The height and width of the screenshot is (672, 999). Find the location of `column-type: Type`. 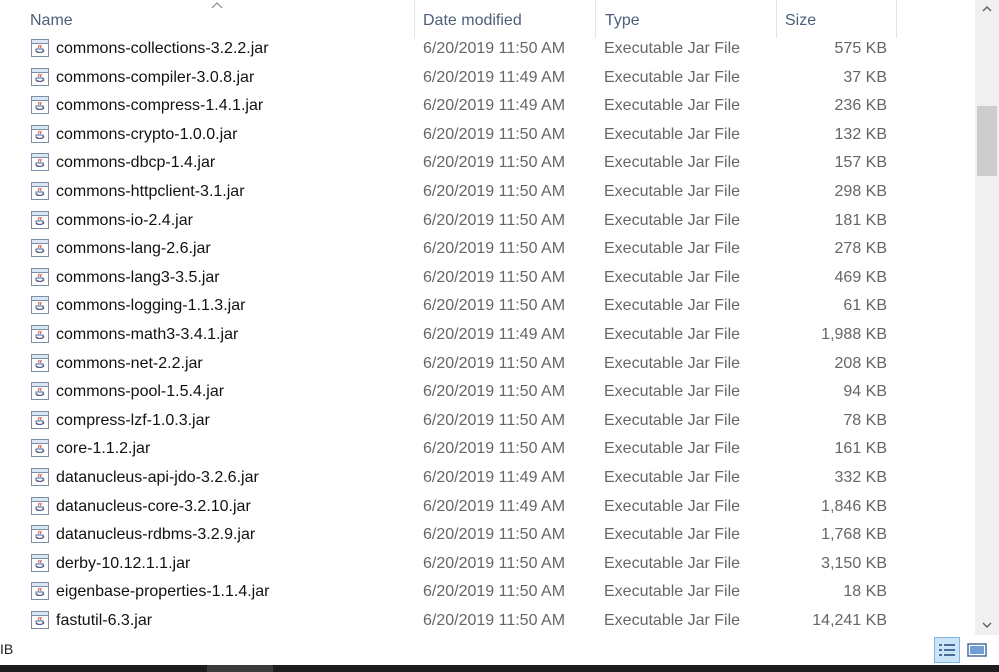

column-type: Type is located at coordinates (690, 19).